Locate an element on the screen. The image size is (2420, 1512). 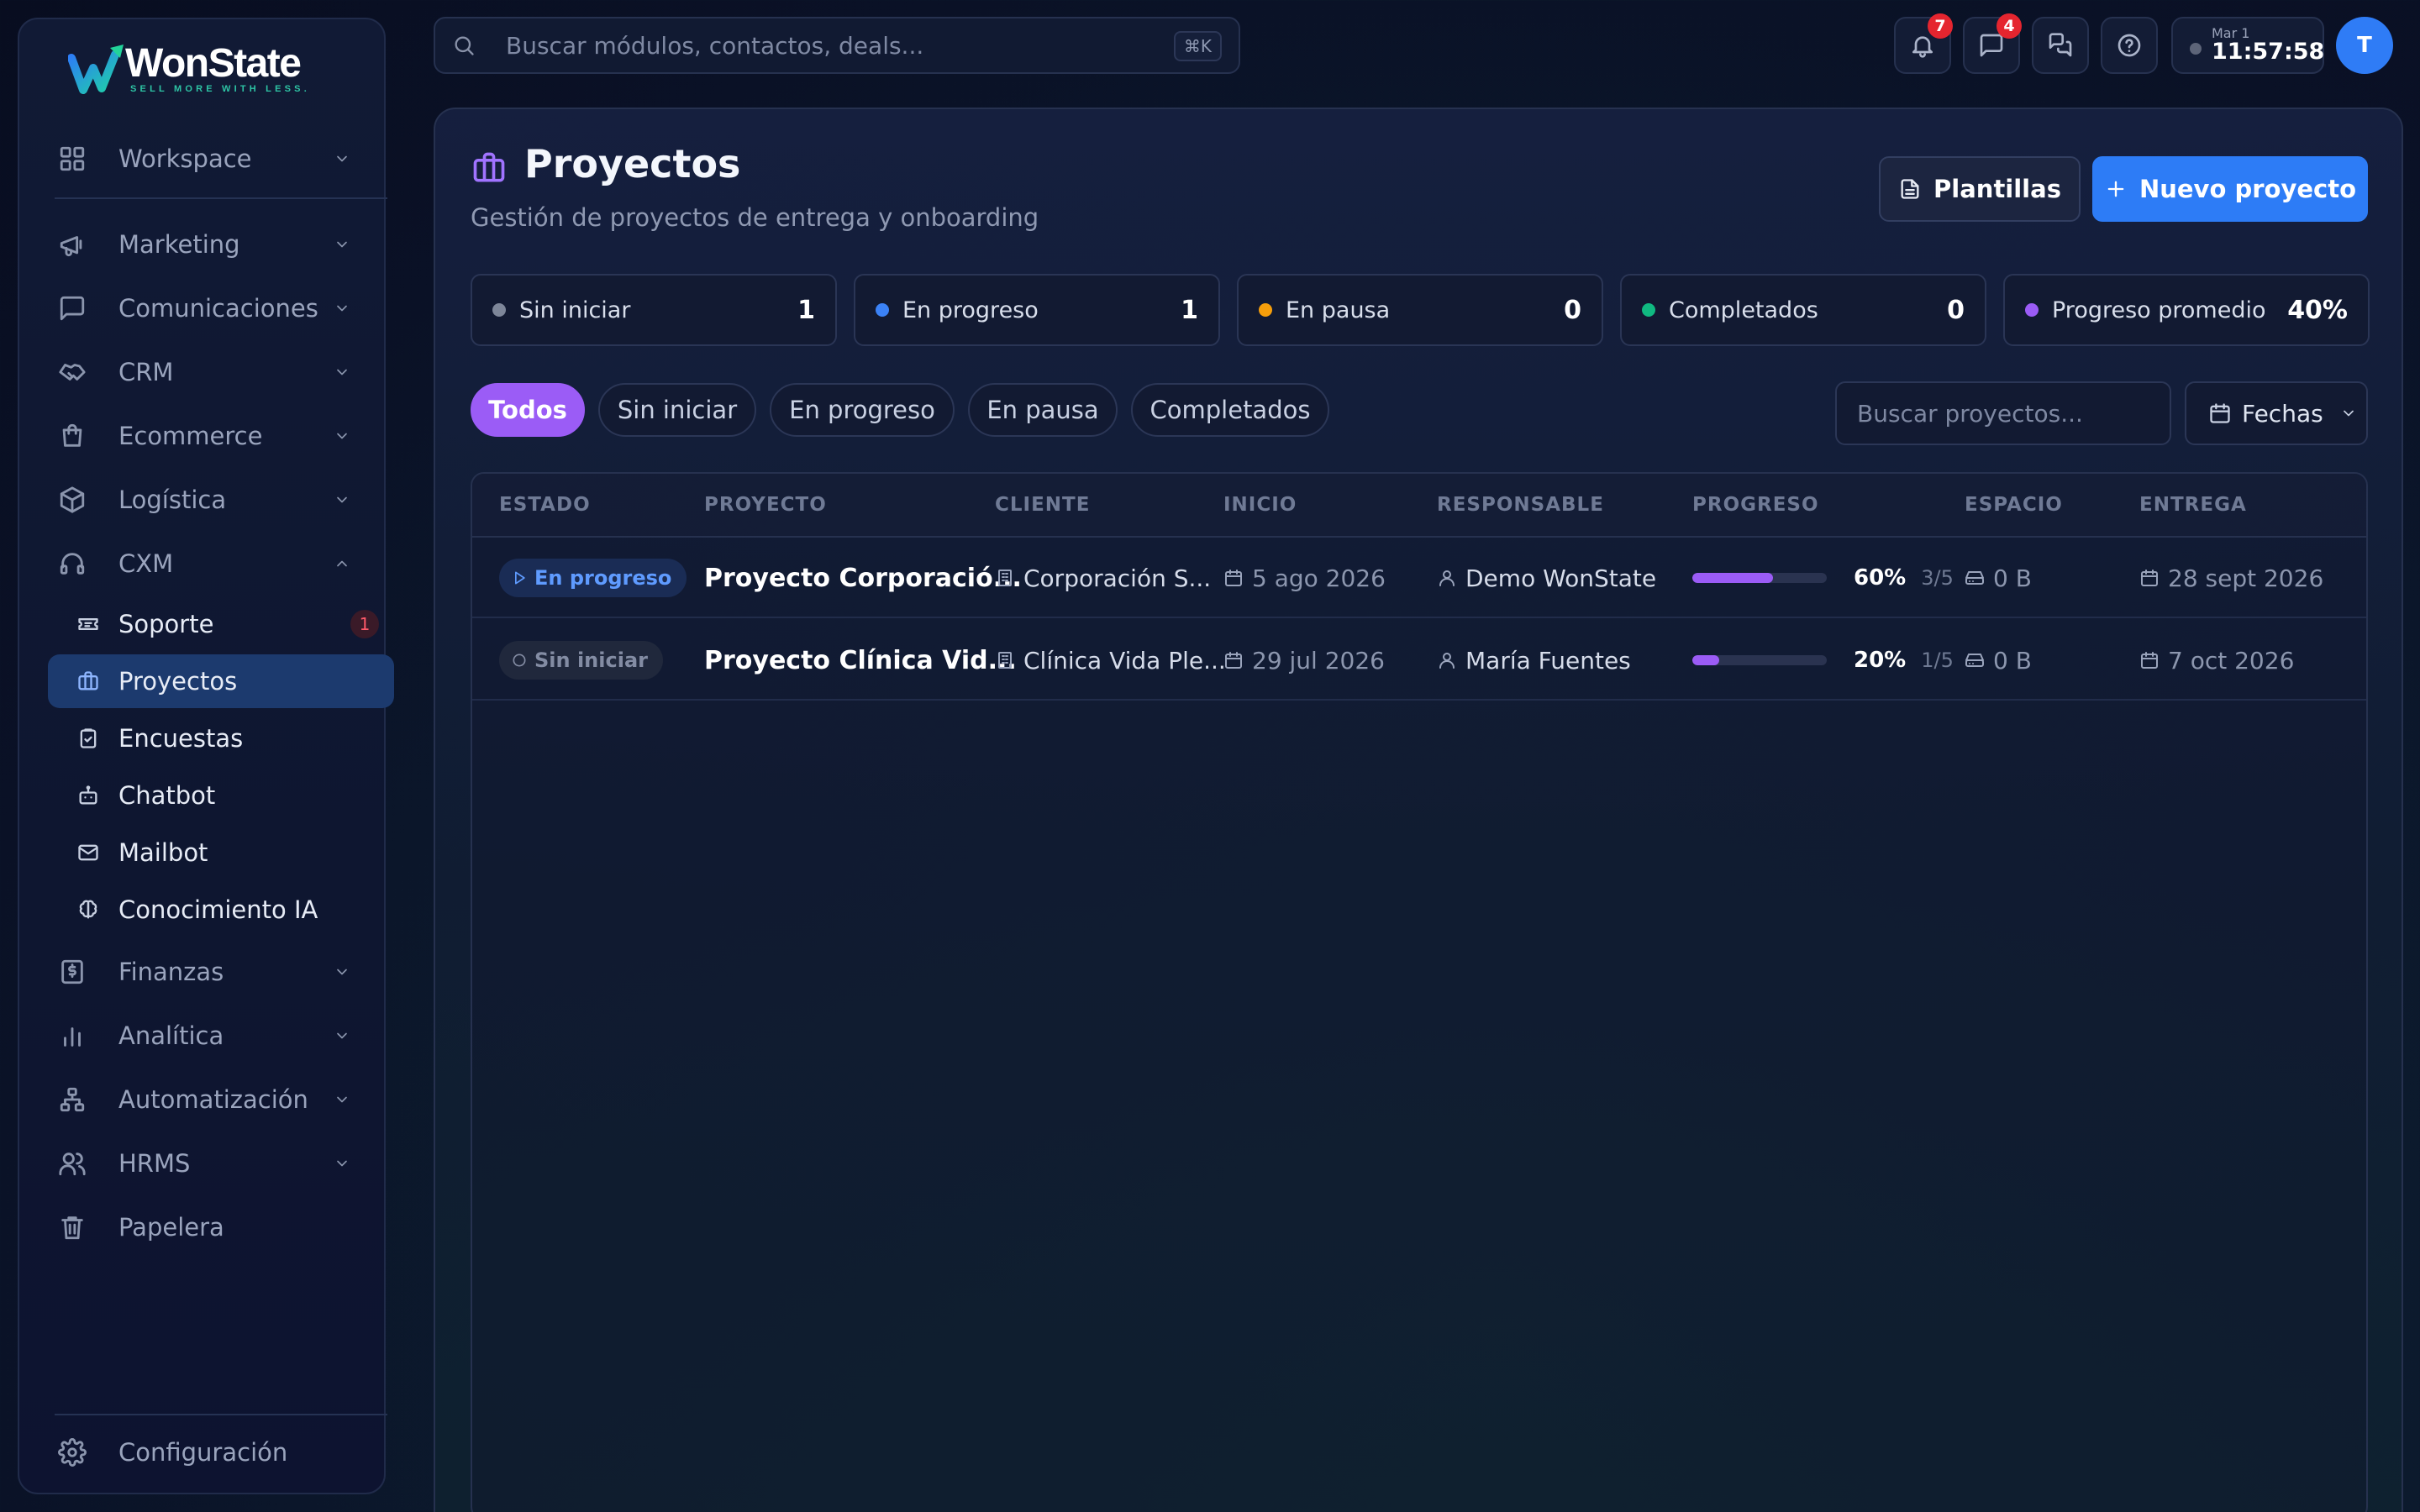
column-header: INICIO is located at coordinates (1260, 505).